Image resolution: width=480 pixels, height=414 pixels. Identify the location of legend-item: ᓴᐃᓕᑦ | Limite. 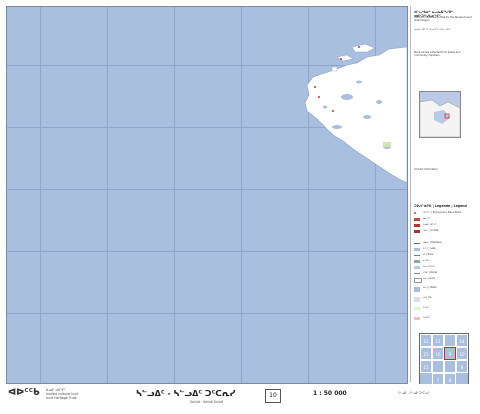
(445, 232).